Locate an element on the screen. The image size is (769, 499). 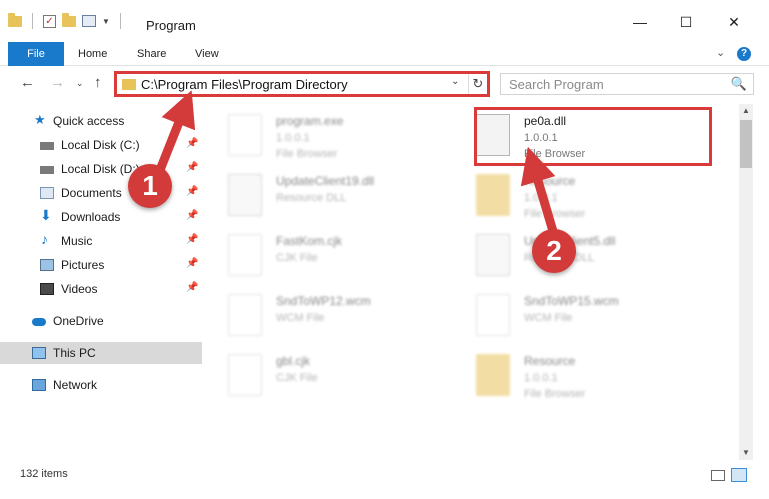
highlight-box is located at coordinates (593, 136).